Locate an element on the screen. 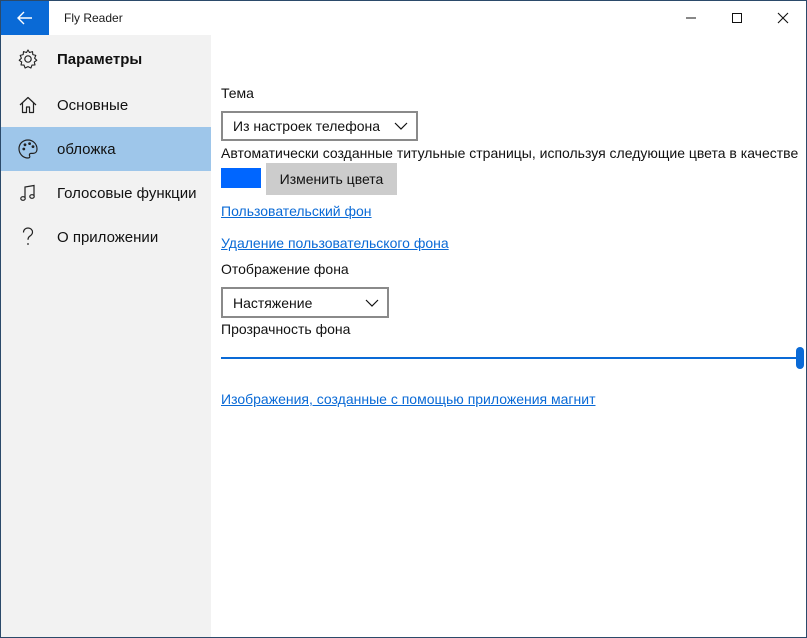 Image resolution: width=807 pixels, height=638 pixels. color-swatch is located at coordinates (241, 178).